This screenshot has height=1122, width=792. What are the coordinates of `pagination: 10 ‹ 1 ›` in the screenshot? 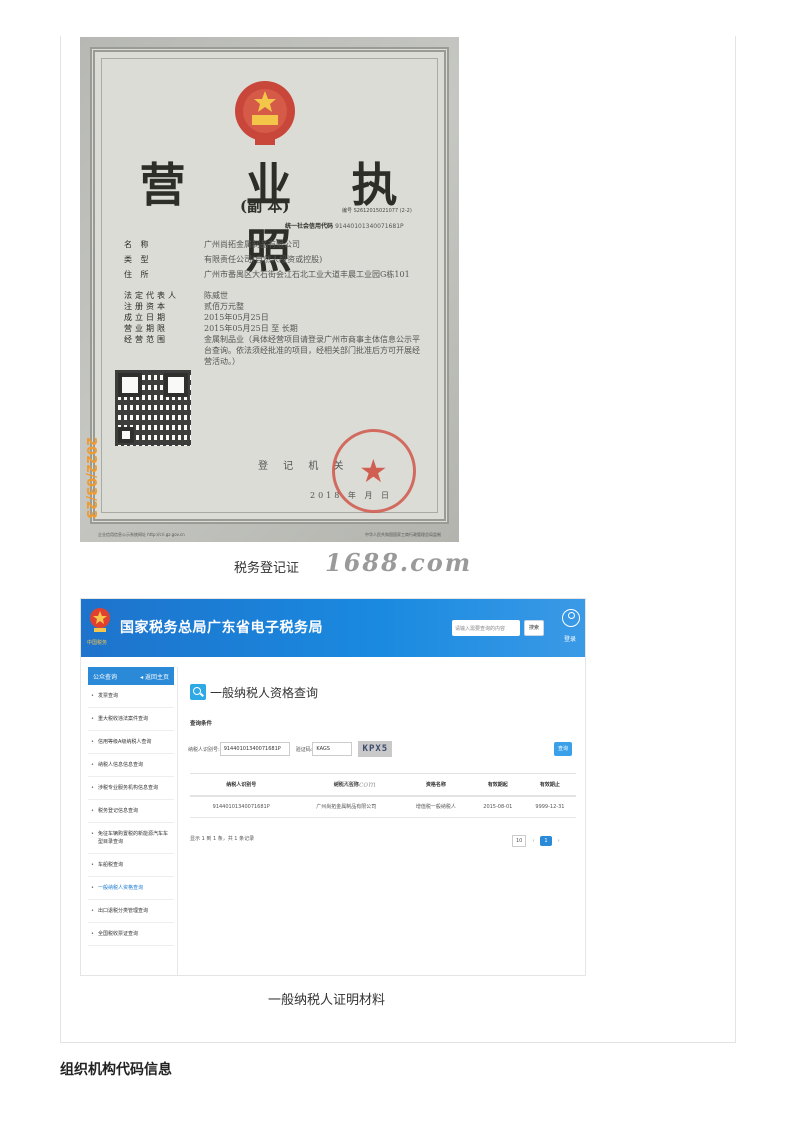 It's located at (537, 841).